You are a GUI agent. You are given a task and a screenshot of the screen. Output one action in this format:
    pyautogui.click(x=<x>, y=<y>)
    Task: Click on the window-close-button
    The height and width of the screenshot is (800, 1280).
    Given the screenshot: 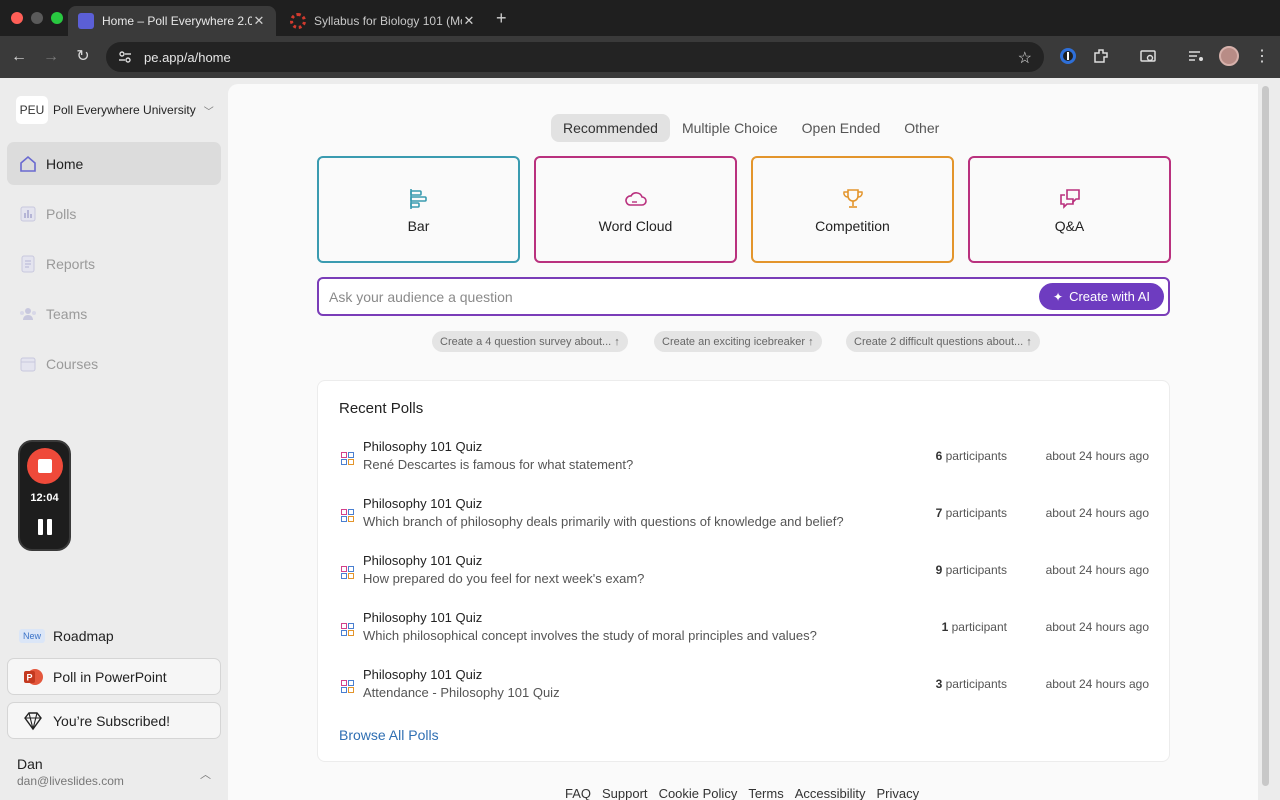 What is the action you would take?
    pyautogui.click(x=17, y=18)
    